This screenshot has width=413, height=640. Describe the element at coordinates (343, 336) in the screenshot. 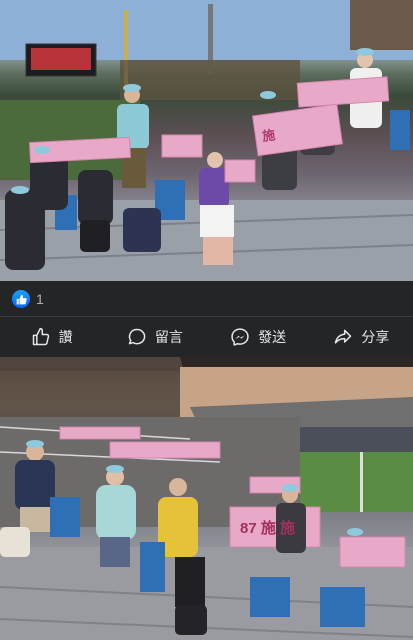

I see `share-icon` at that location.